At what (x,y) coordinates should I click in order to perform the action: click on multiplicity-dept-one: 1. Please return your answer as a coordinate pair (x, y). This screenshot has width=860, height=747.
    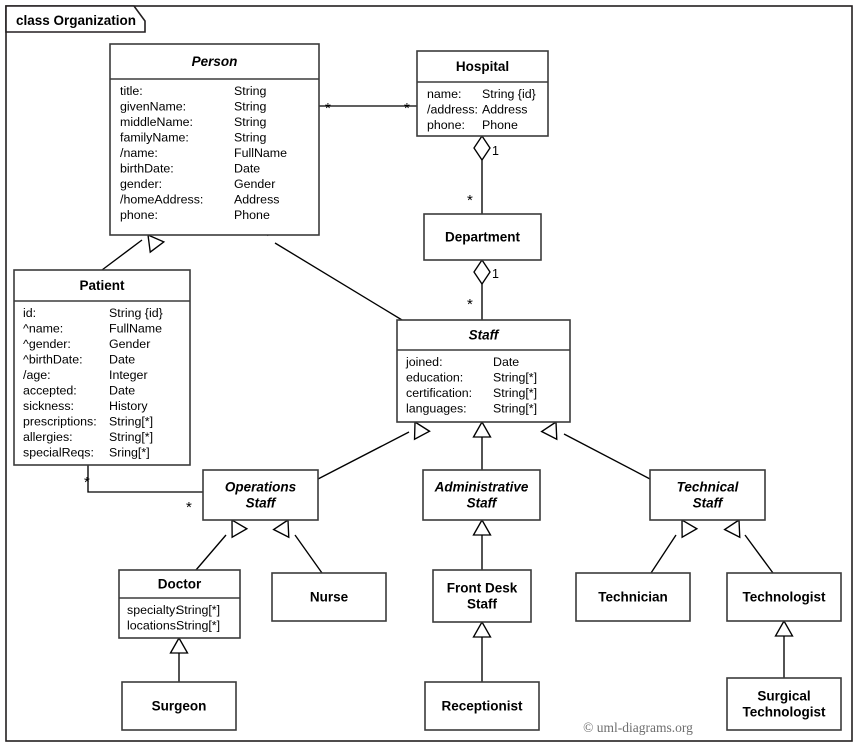
    Looking at the image, I should click on (495, 274).